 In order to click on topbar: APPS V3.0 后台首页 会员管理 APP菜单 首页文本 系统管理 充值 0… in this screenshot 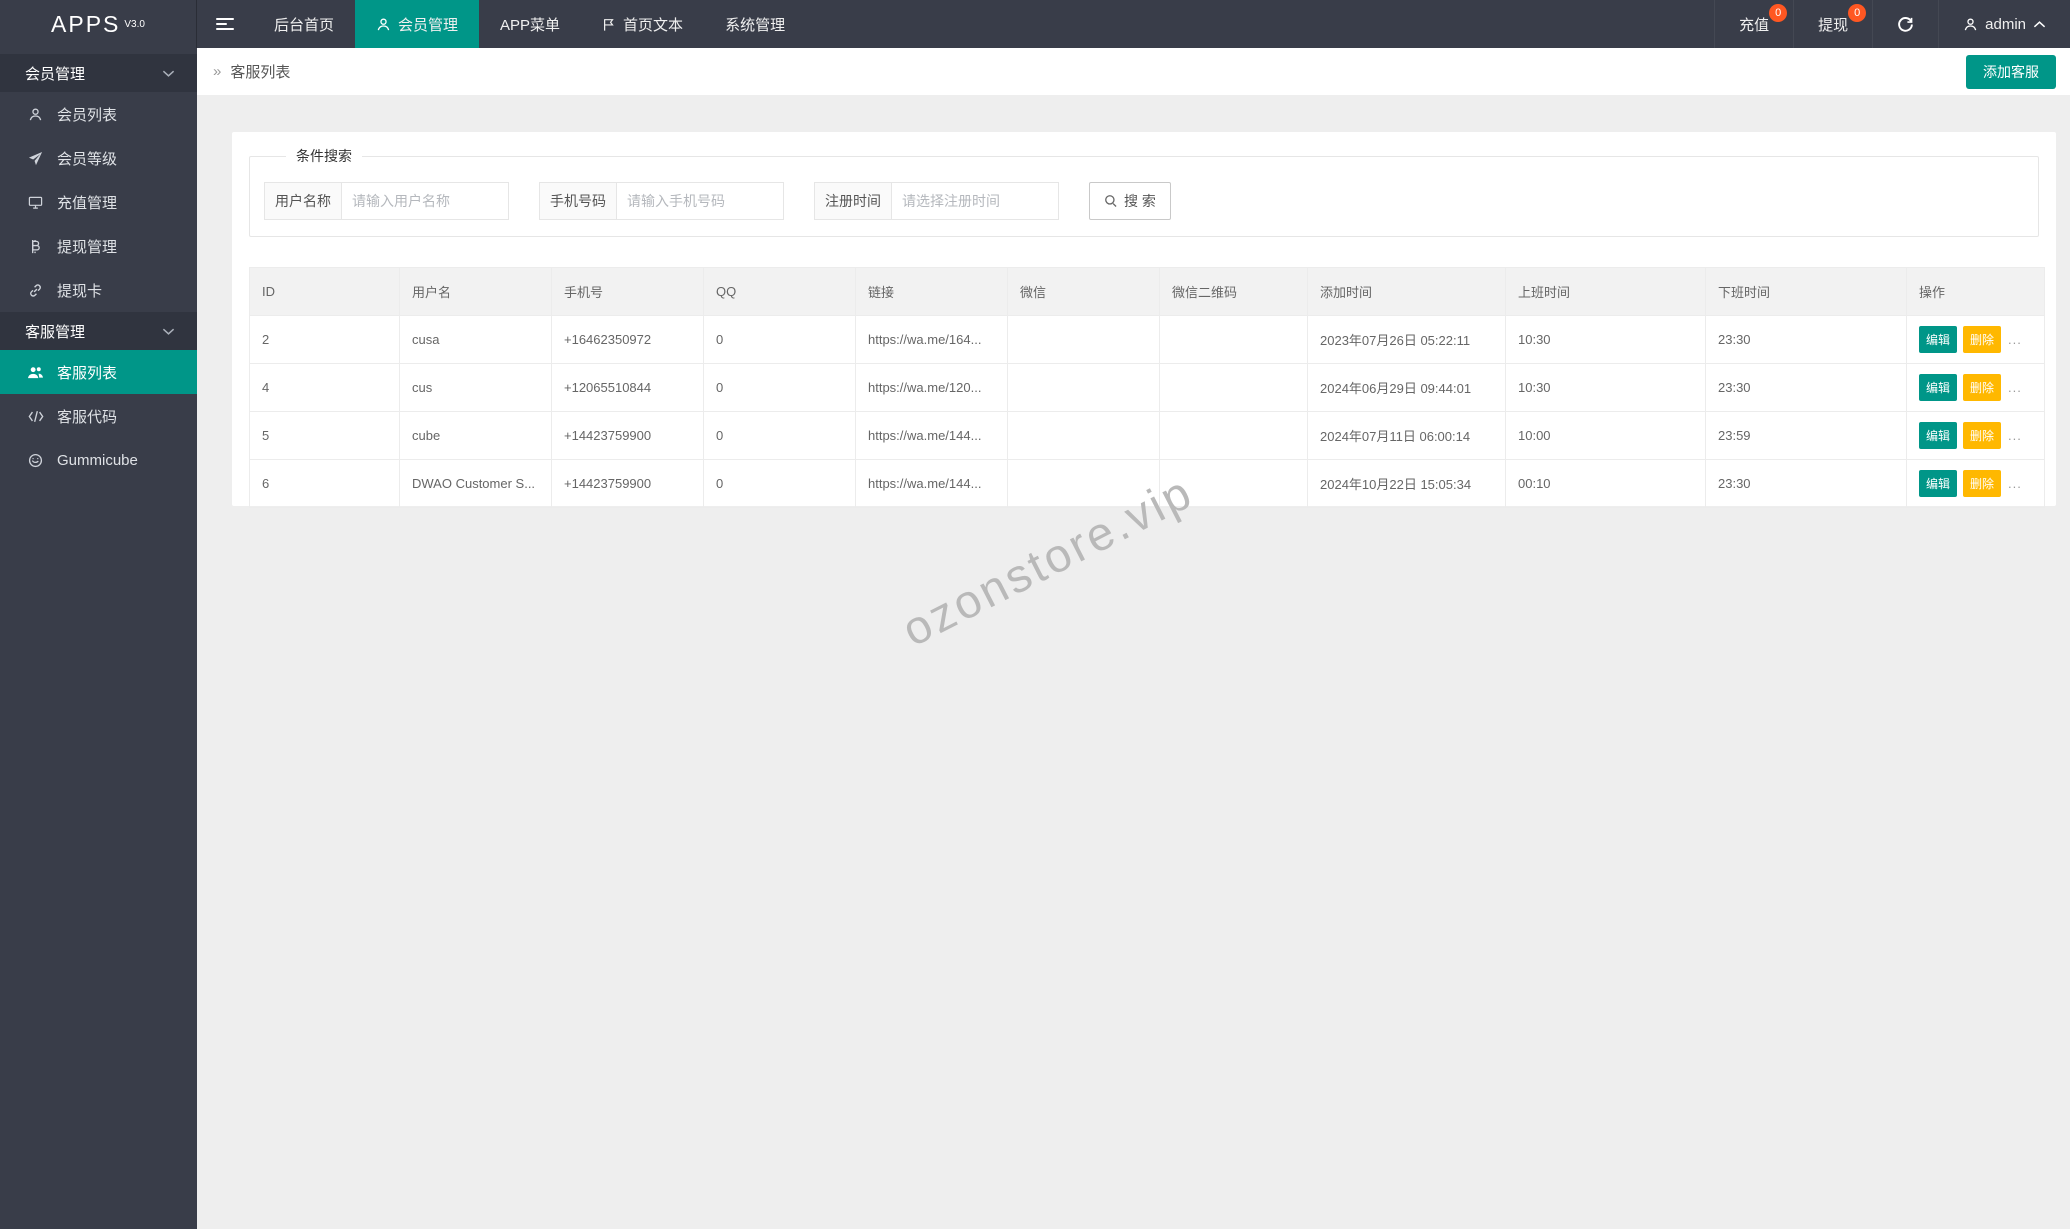, I will do `click(1035, 24)`.